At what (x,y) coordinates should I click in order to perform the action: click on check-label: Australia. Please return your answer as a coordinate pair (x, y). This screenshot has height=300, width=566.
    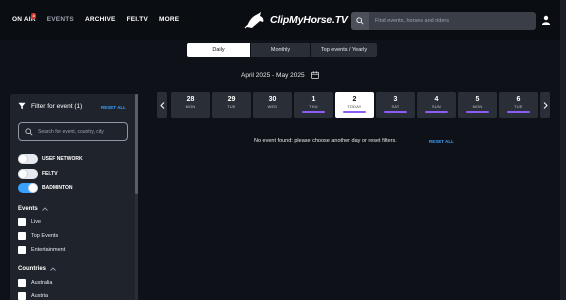
    Looking at the image, I should click on (42, 283).